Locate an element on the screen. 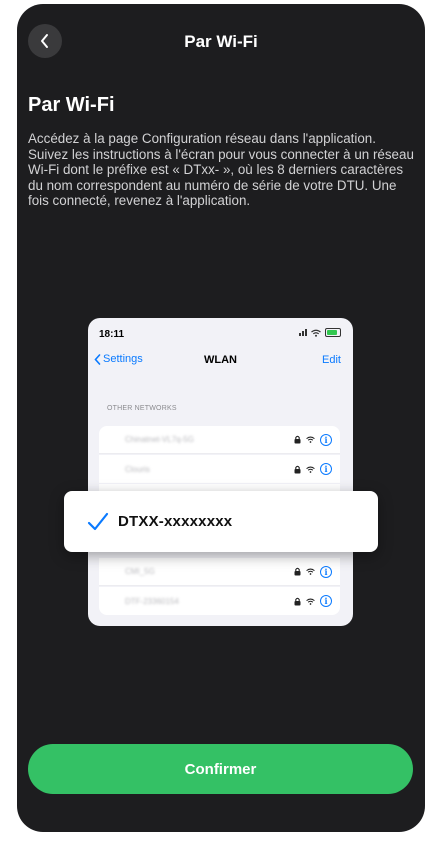 The height and width of the screenshot is (841, 430). wlan-title: WLAN is located at coordinates (220, 360).